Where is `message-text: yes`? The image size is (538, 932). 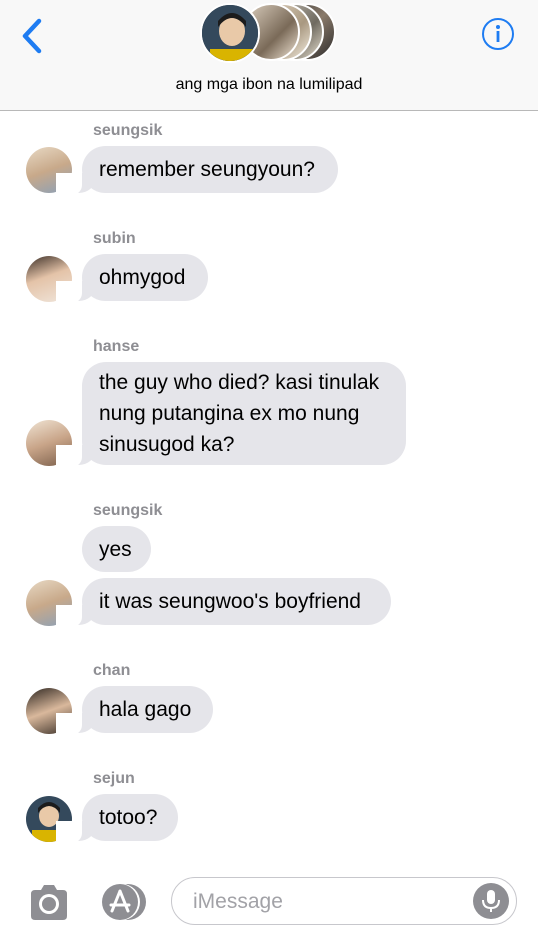
message-text: yes is located at coordinates (115, 549).